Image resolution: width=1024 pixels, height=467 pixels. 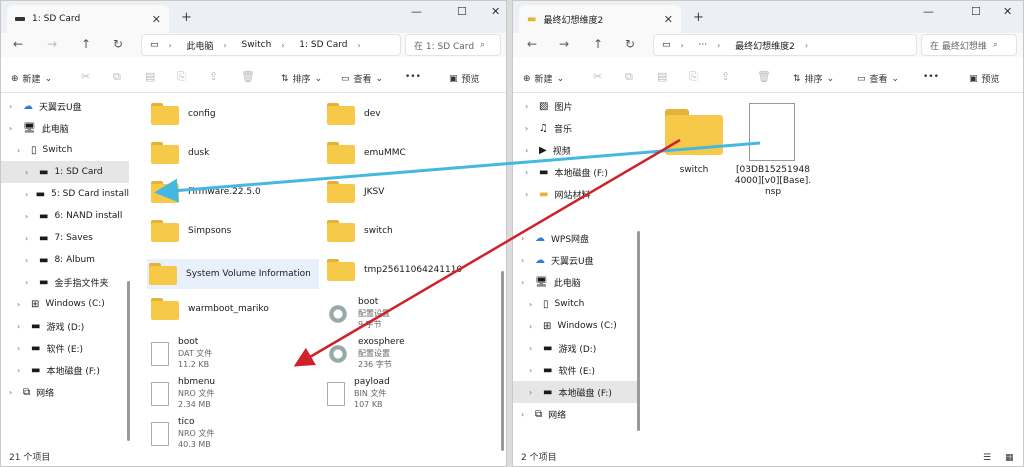 I want to click on folder-item: config, so click(x=183, y=114).